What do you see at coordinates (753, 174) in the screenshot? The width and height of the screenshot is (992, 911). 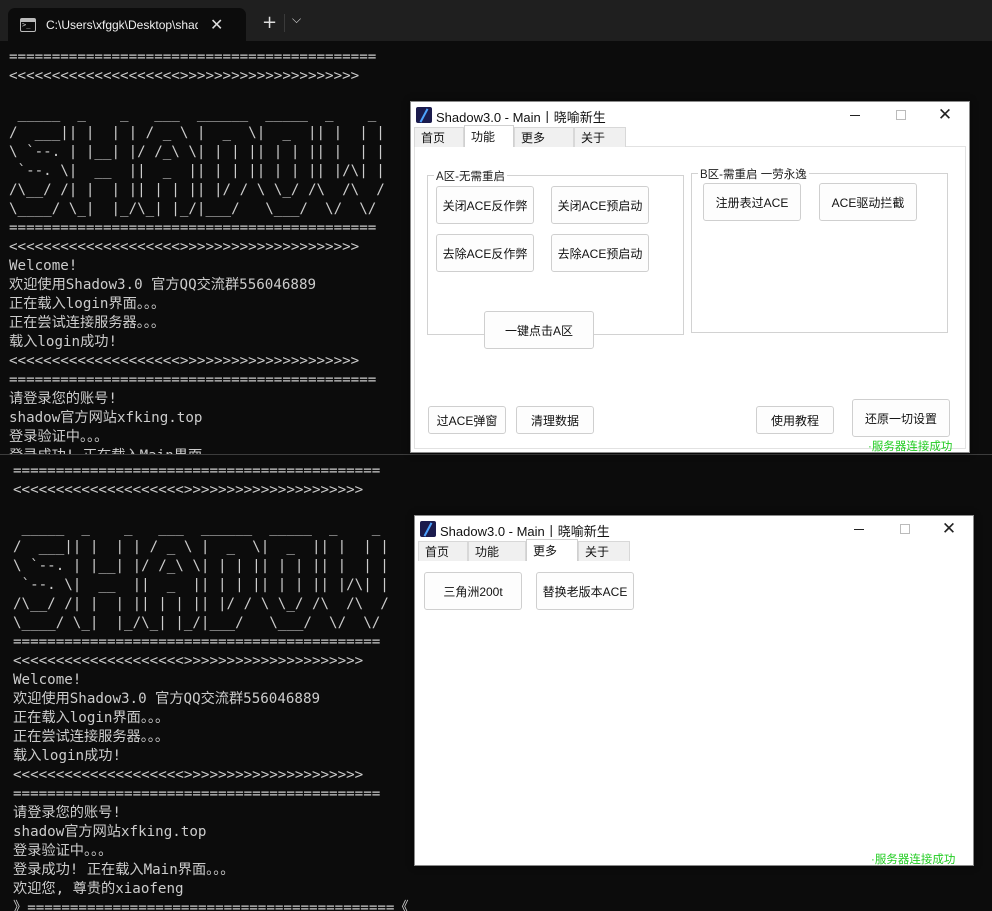 I see `group-b-label: B区-需重启 一劳永逸` at bounding box center [753, 174].